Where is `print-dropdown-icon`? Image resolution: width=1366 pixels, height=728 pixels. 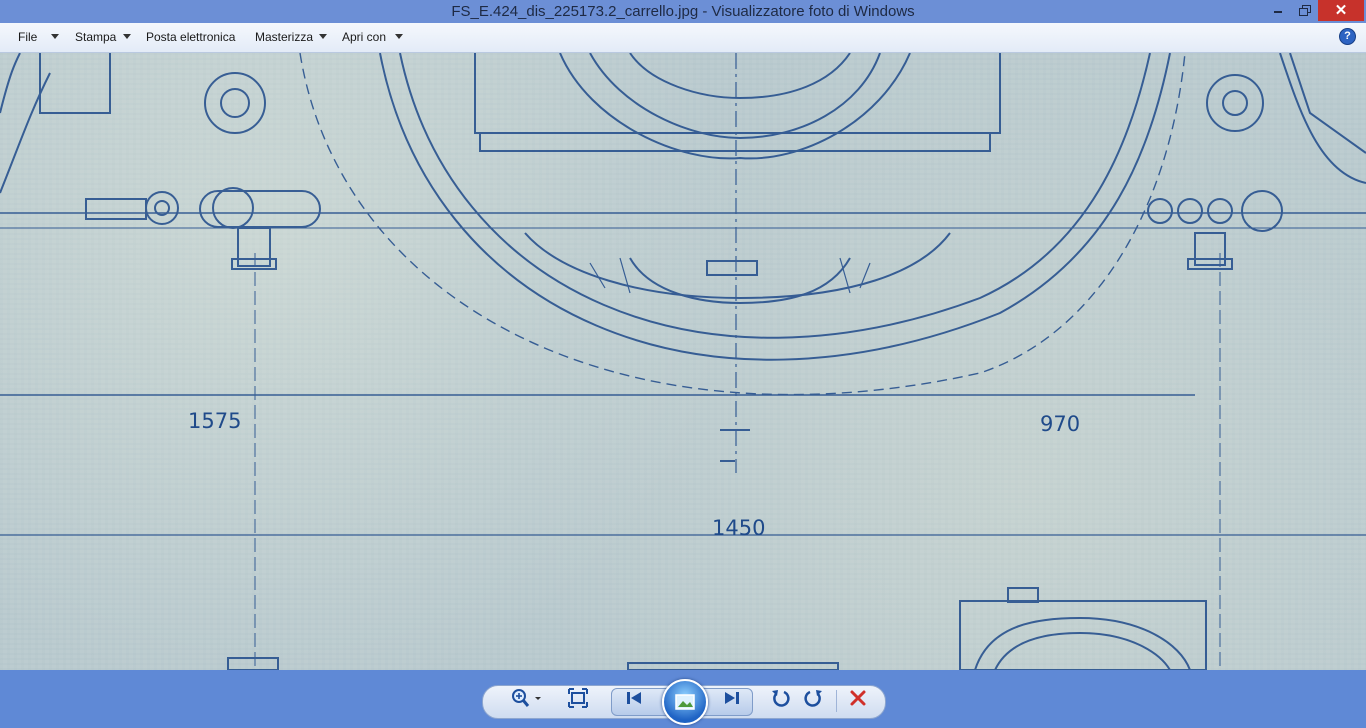 print-dropdown-icon is located at coordinates (127, 36).